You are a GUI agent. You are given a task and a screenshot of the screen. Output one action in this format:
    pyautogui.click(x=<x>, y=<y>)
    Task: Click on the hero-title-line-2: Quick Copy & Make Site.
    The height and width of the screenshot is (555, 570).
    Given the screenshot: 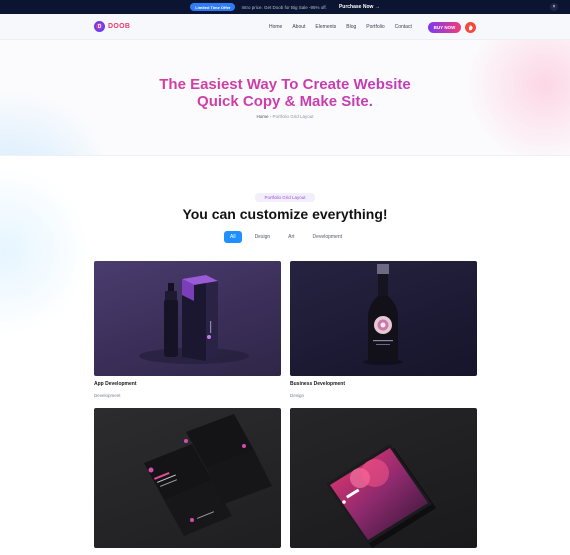 What is the action you would take?
    pyautogui.click(x=285, y=101)
    